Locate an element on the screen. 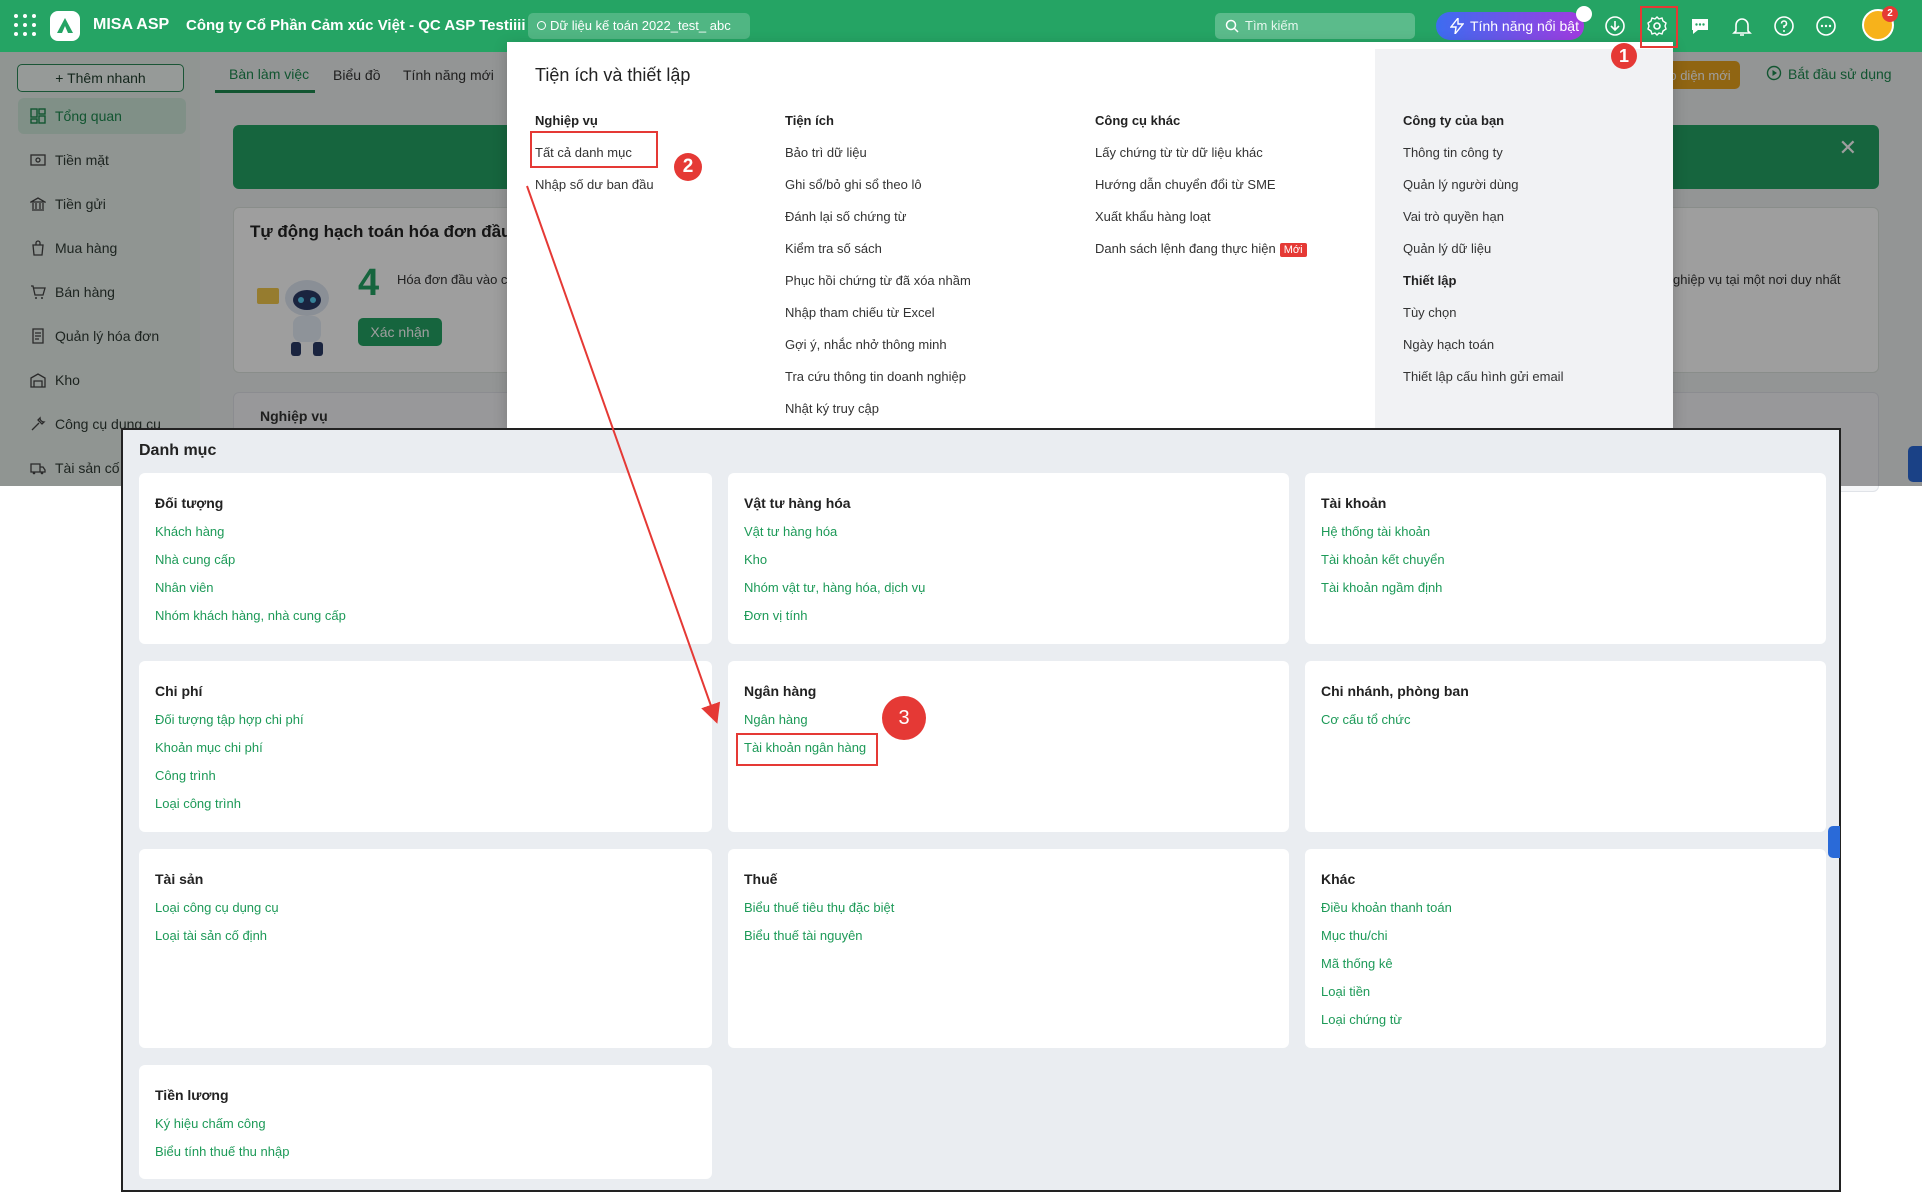  step-1-badge: 1 is located at coordinates (1624, 56).